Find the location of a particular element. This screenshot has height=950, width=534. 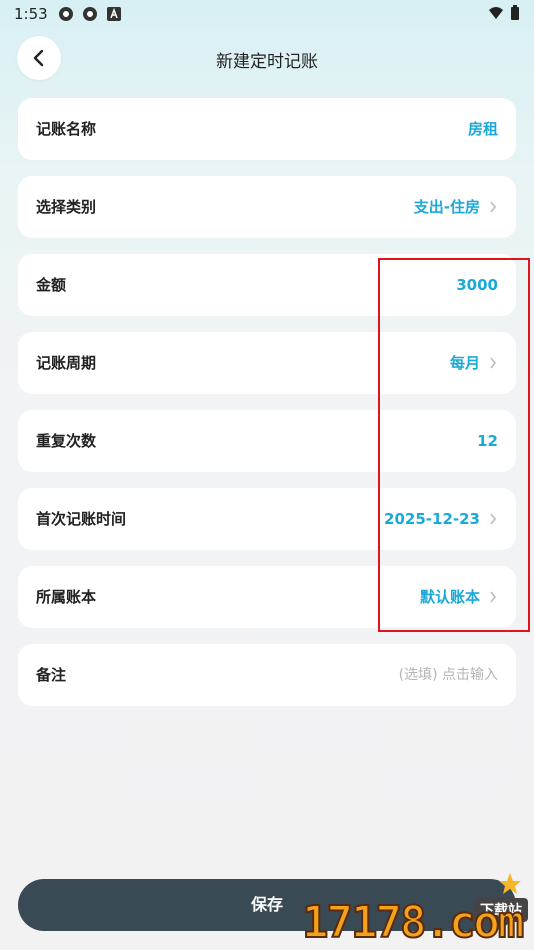

row-label: 记账周期 is located at coordinates (66, 363).